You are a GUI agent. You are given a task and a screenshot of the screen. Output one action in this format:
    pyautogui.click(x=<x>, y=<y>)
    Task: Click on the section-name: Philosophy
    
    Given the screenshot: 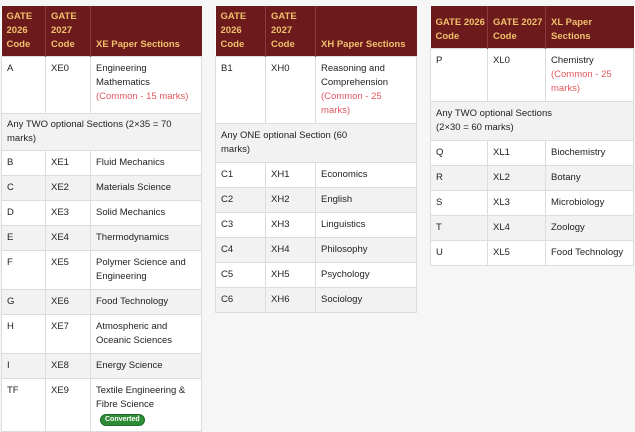 What is the action you would take?
    pyautogui.click(x=366, y=250)
    